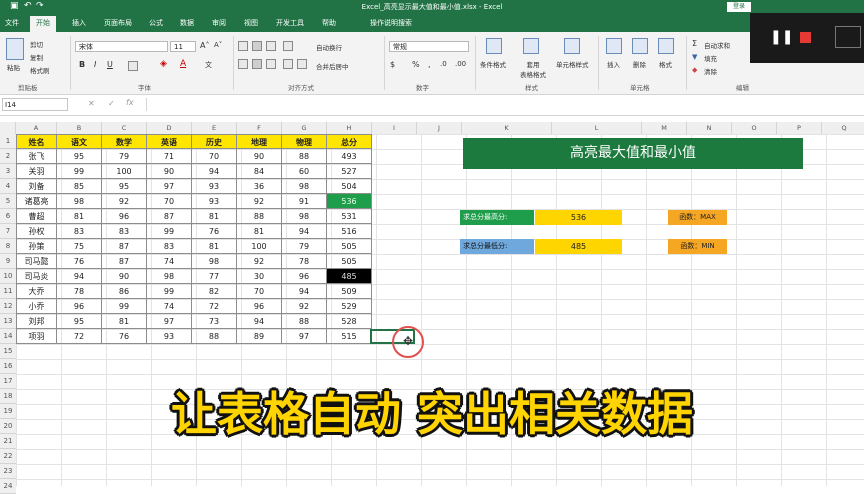 Image resolution: width=864 pixels, height=494 pixels. Describe the element at coordinates (8, 231) in the screenshot. I see `row-header: 7` at that location.